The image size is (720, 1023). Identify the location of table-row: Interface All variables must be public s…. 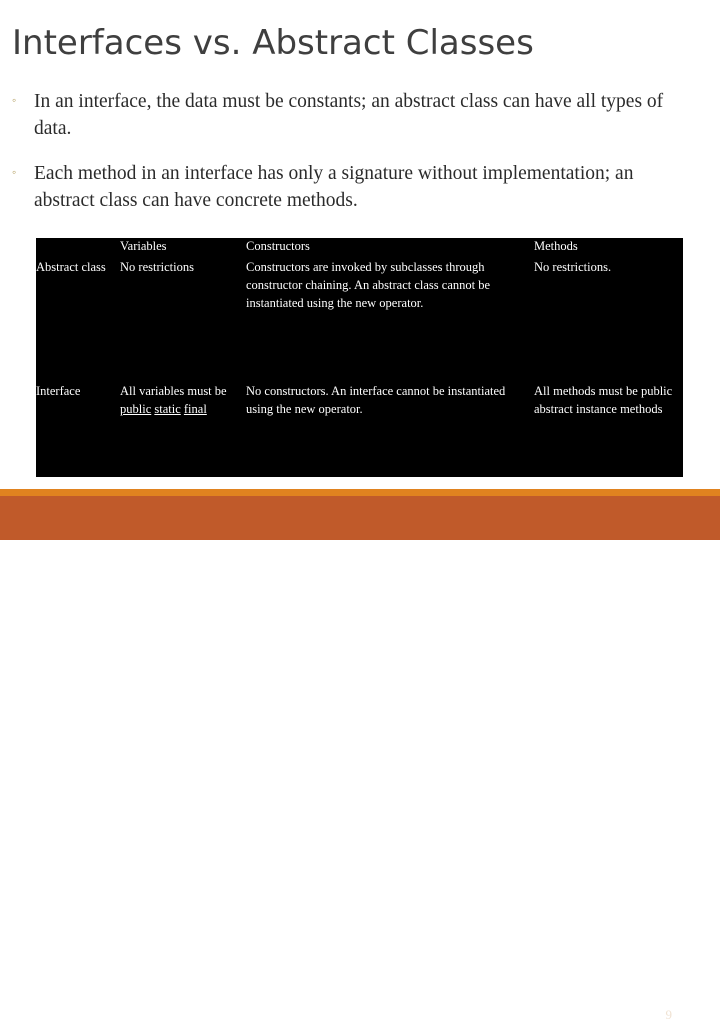
(359, 427).